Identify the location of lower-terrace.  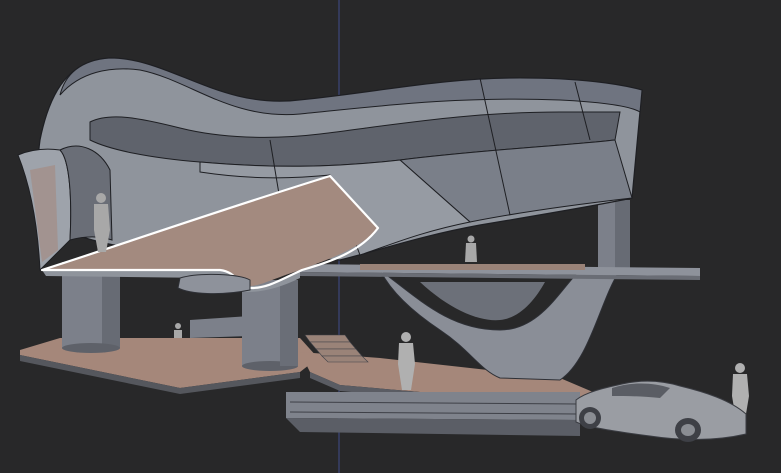
(433, 414).